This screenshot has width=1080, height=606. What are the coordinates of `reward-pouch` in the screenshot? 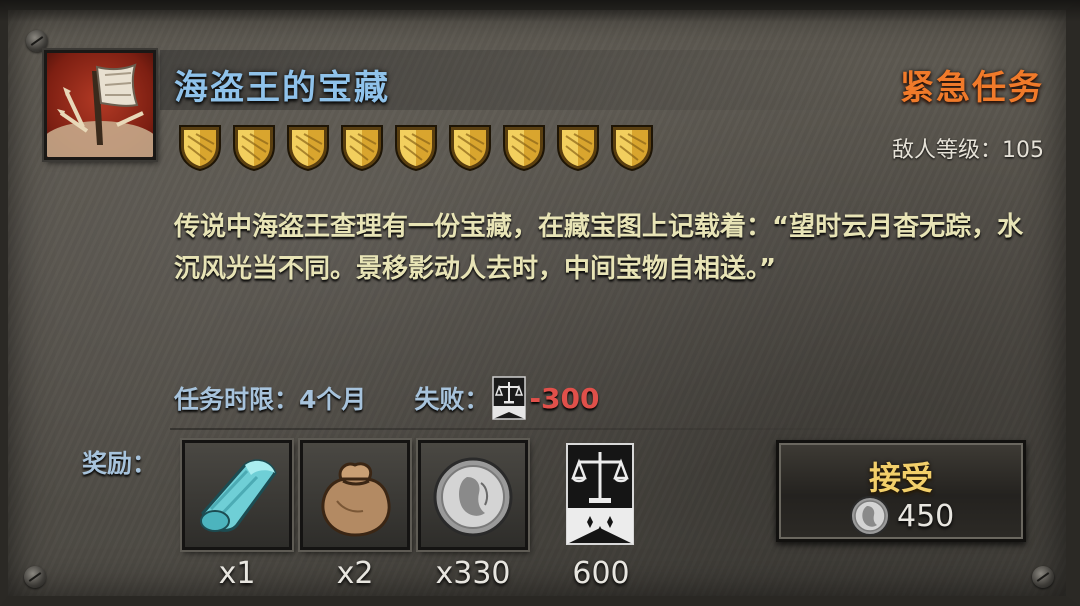 It's located at (355, 495).